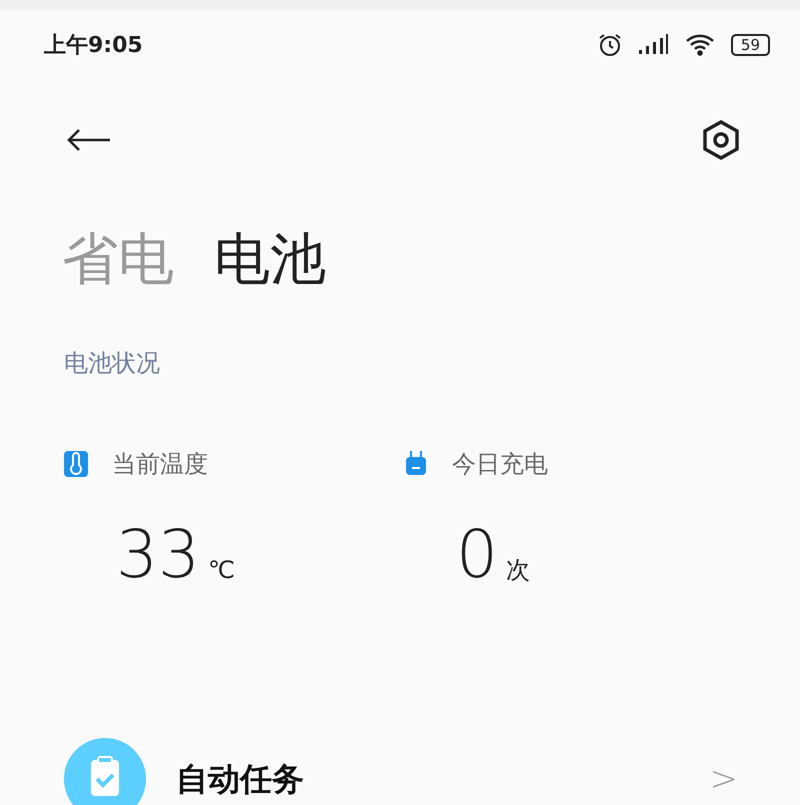  I want to click on settings-icon, so click(721, 140).